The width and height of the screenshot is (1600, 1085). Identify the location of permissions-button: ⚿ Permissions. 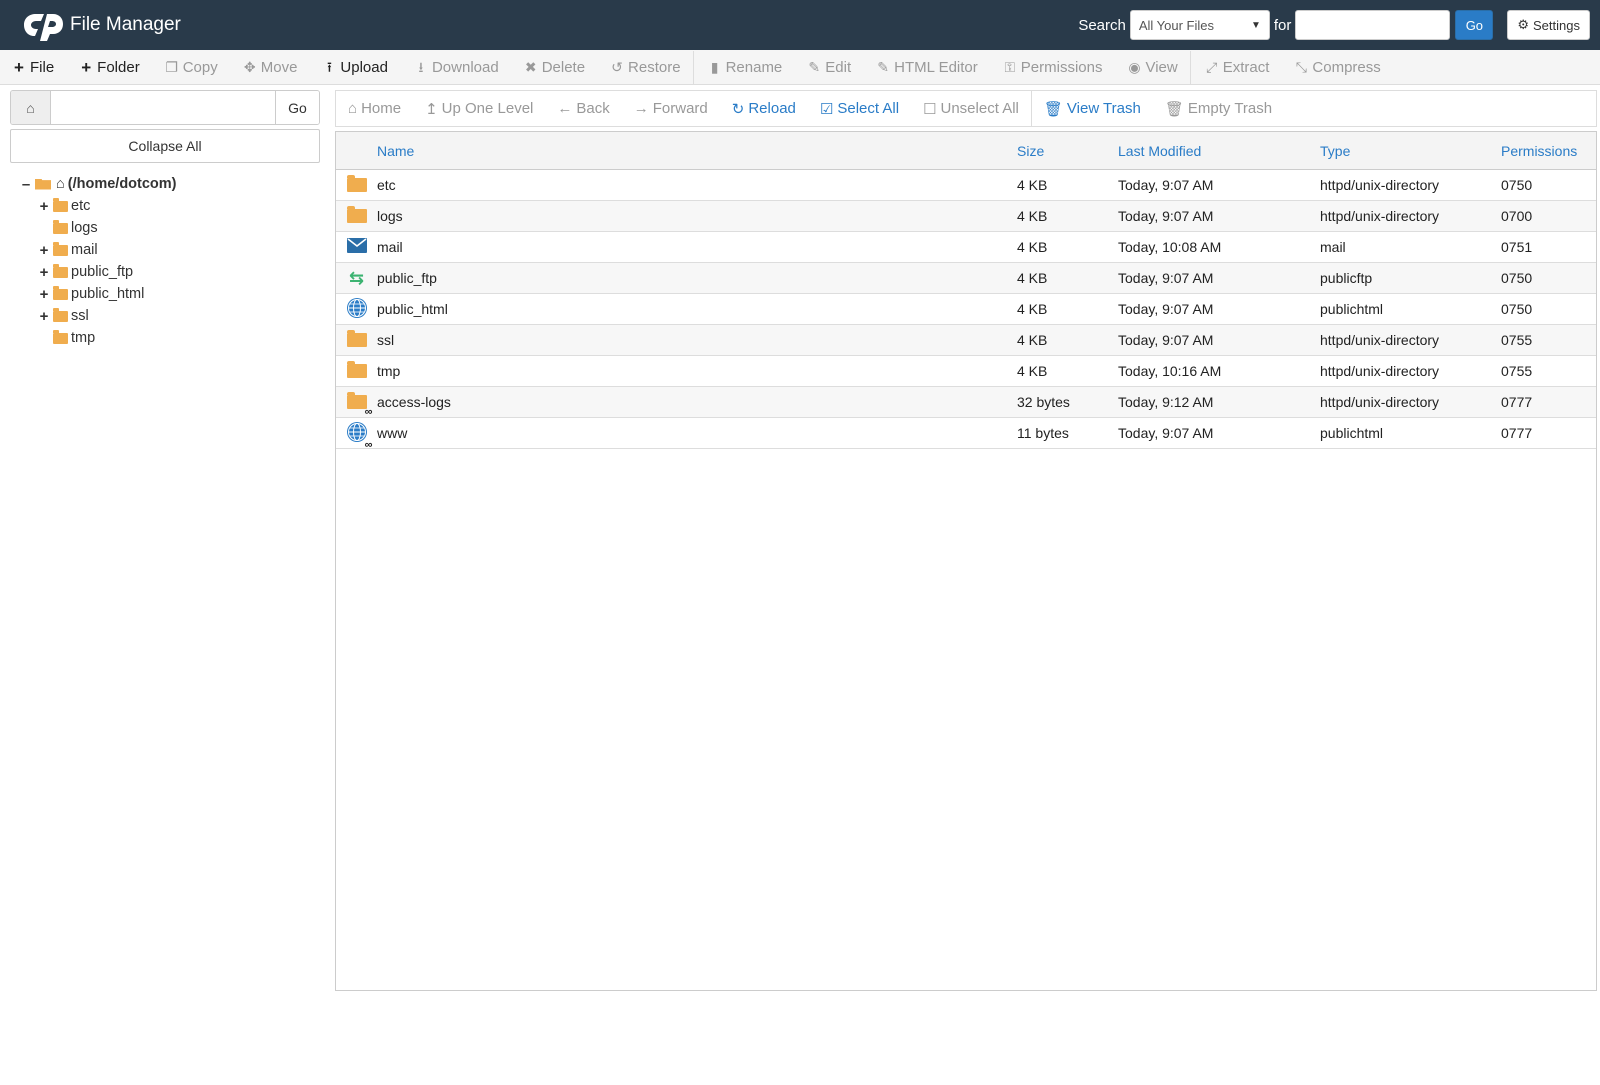
(1053, 67).